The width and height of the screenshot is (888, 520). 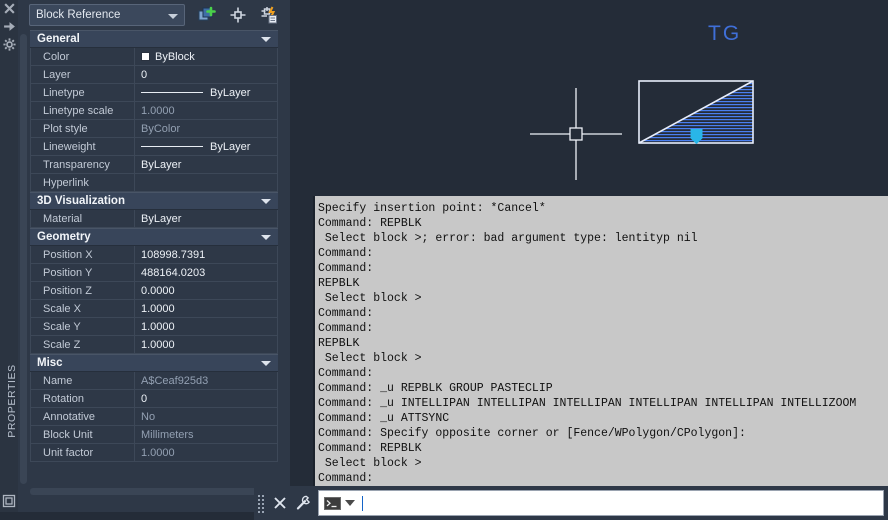 What do you see at coordinates (82, 290) in the screenshot?
I see `property-name: Position Z` at bounding box center [82, 290].